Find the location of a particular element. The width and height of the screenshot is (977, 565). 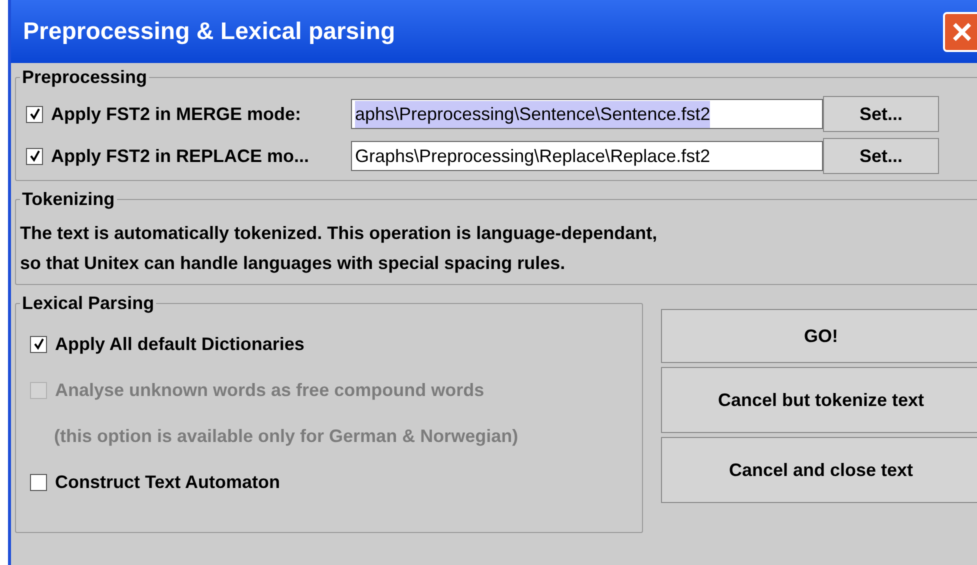

info-text: The text is automatically tokenized. This operation is language-dependant, is located at coordinates (339, 233).